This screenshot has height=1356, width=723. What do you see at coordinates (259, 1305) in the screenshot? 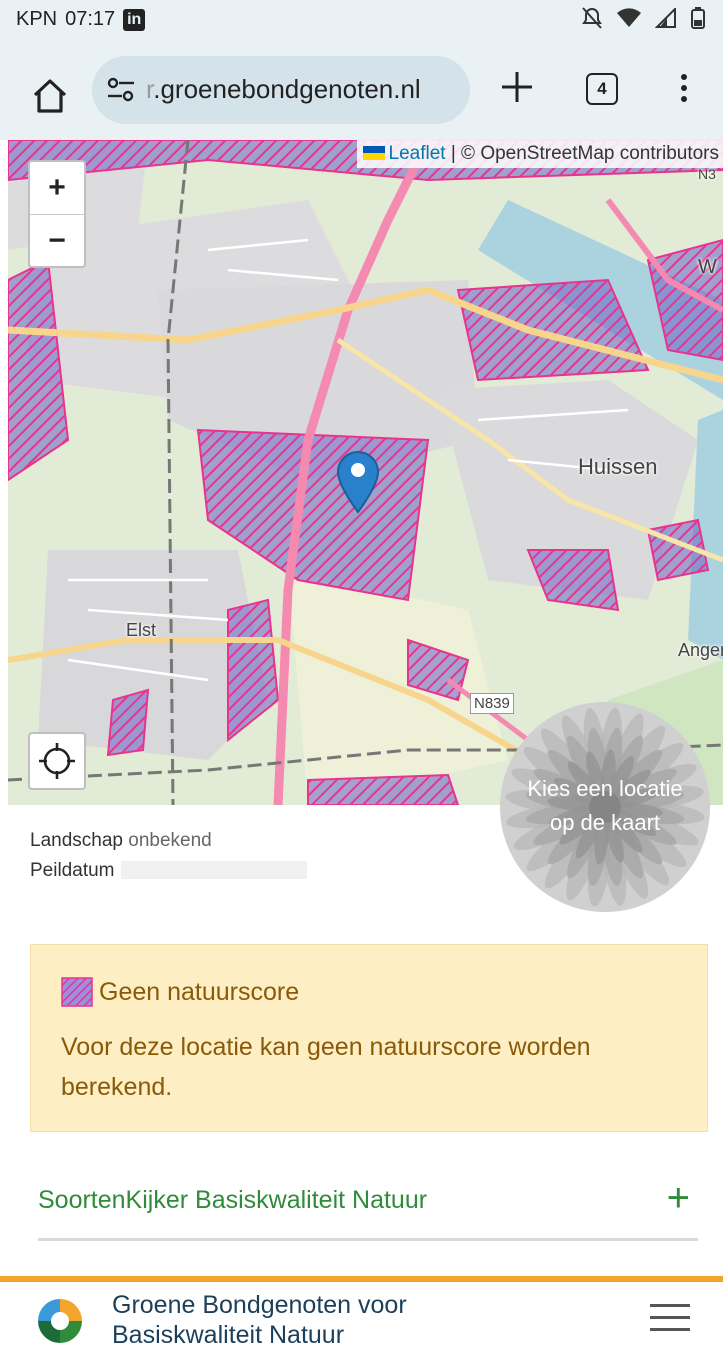
I see `footer-title-line1: Groene Bondgenoten voor` at bounding box center [259, 1305].